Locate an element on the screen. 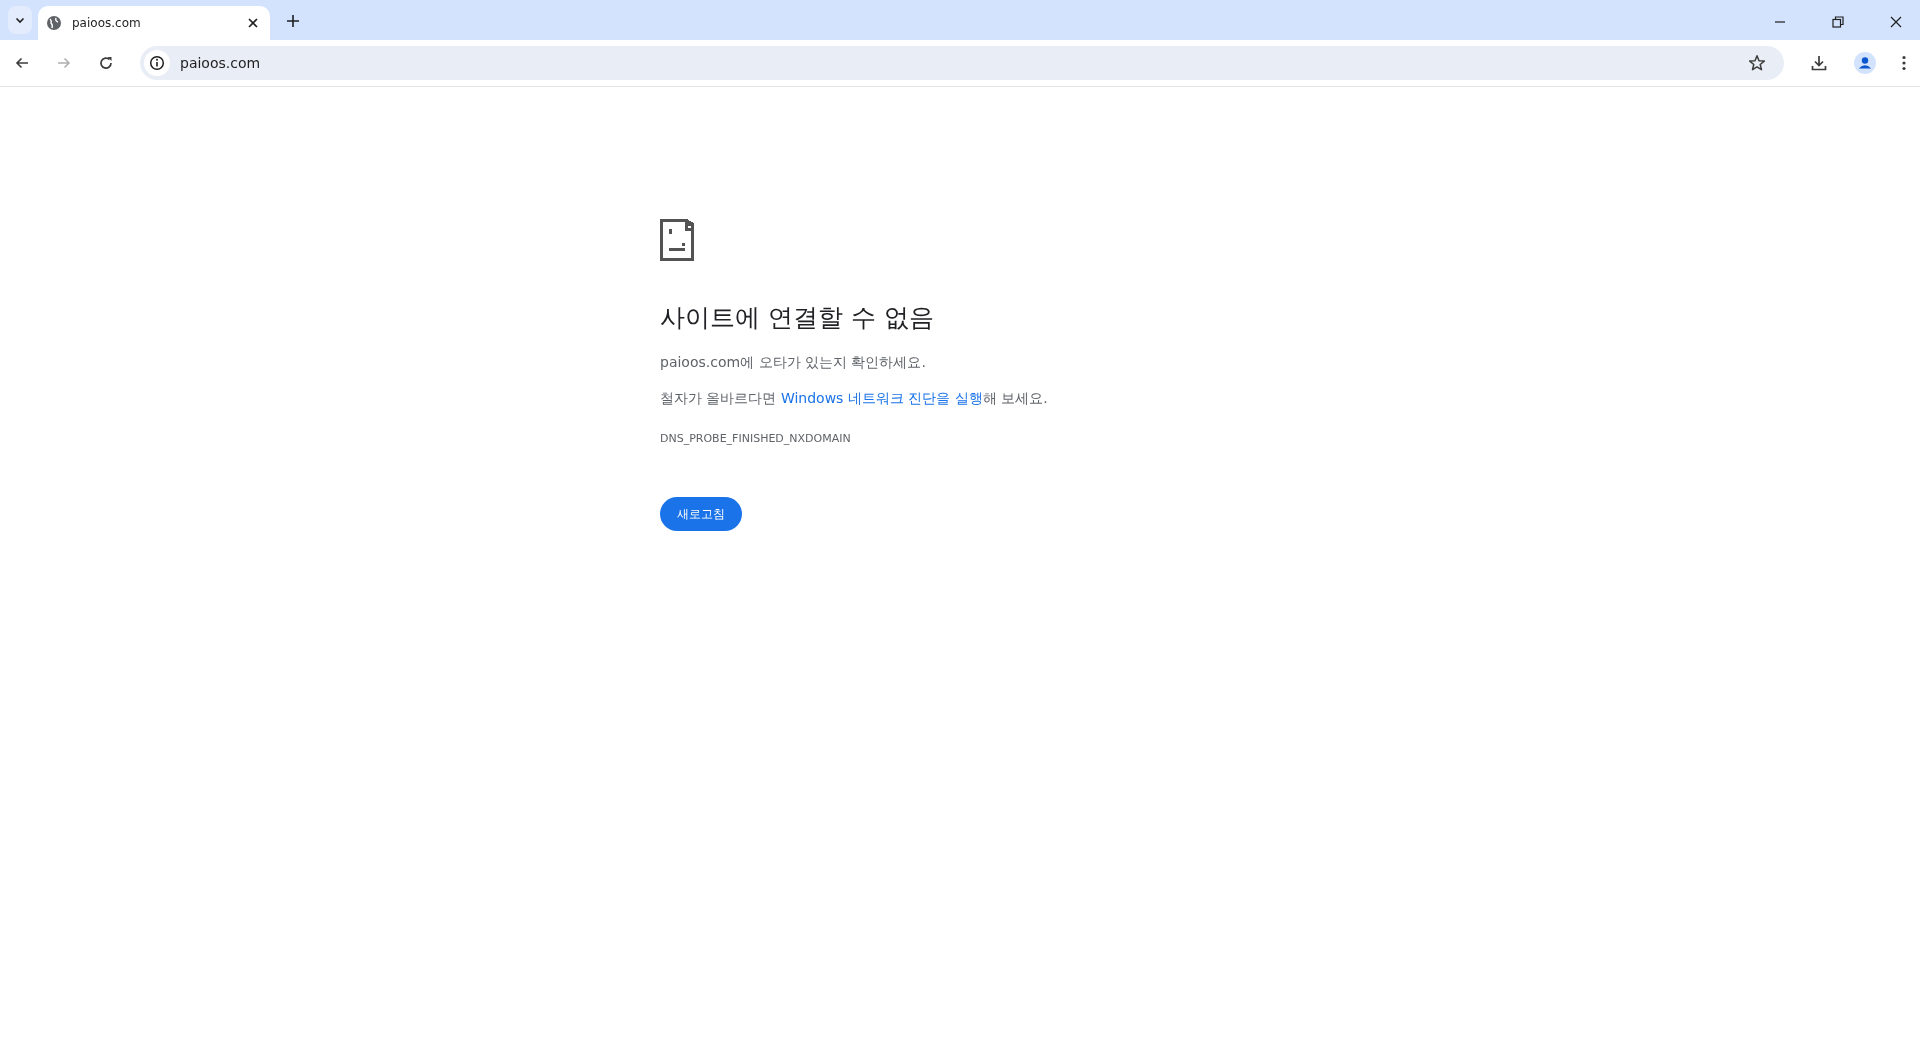 Image resolution: width=1920 pixels, height=1040 pixels. close-icon is located at coordinates (1896, 22).